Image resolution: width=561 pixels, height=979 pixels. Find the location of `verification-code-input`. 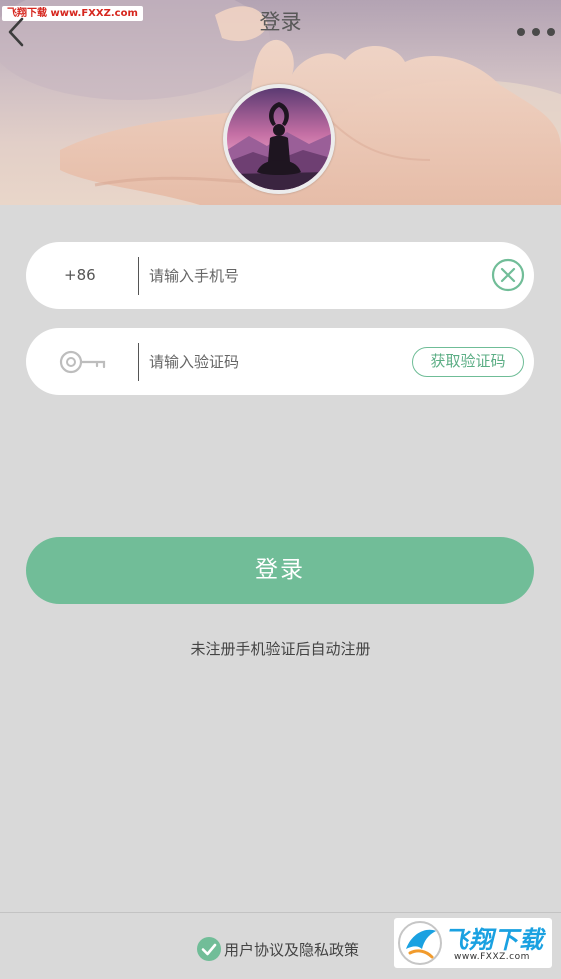

verification-code-input is located at coordinates (274, 362).